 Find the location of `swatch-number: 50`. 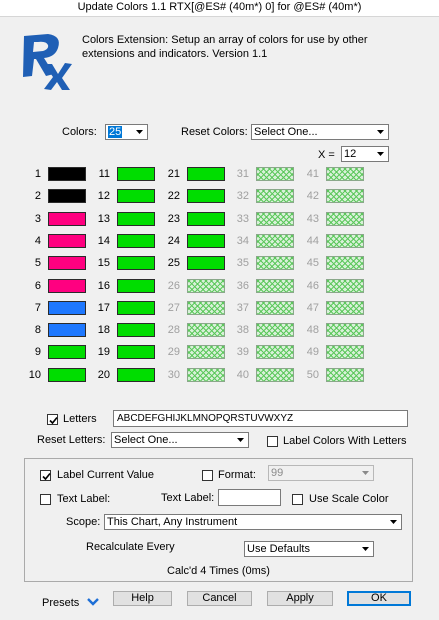

swatch-number: 50 is located at coordinates (312, 375).